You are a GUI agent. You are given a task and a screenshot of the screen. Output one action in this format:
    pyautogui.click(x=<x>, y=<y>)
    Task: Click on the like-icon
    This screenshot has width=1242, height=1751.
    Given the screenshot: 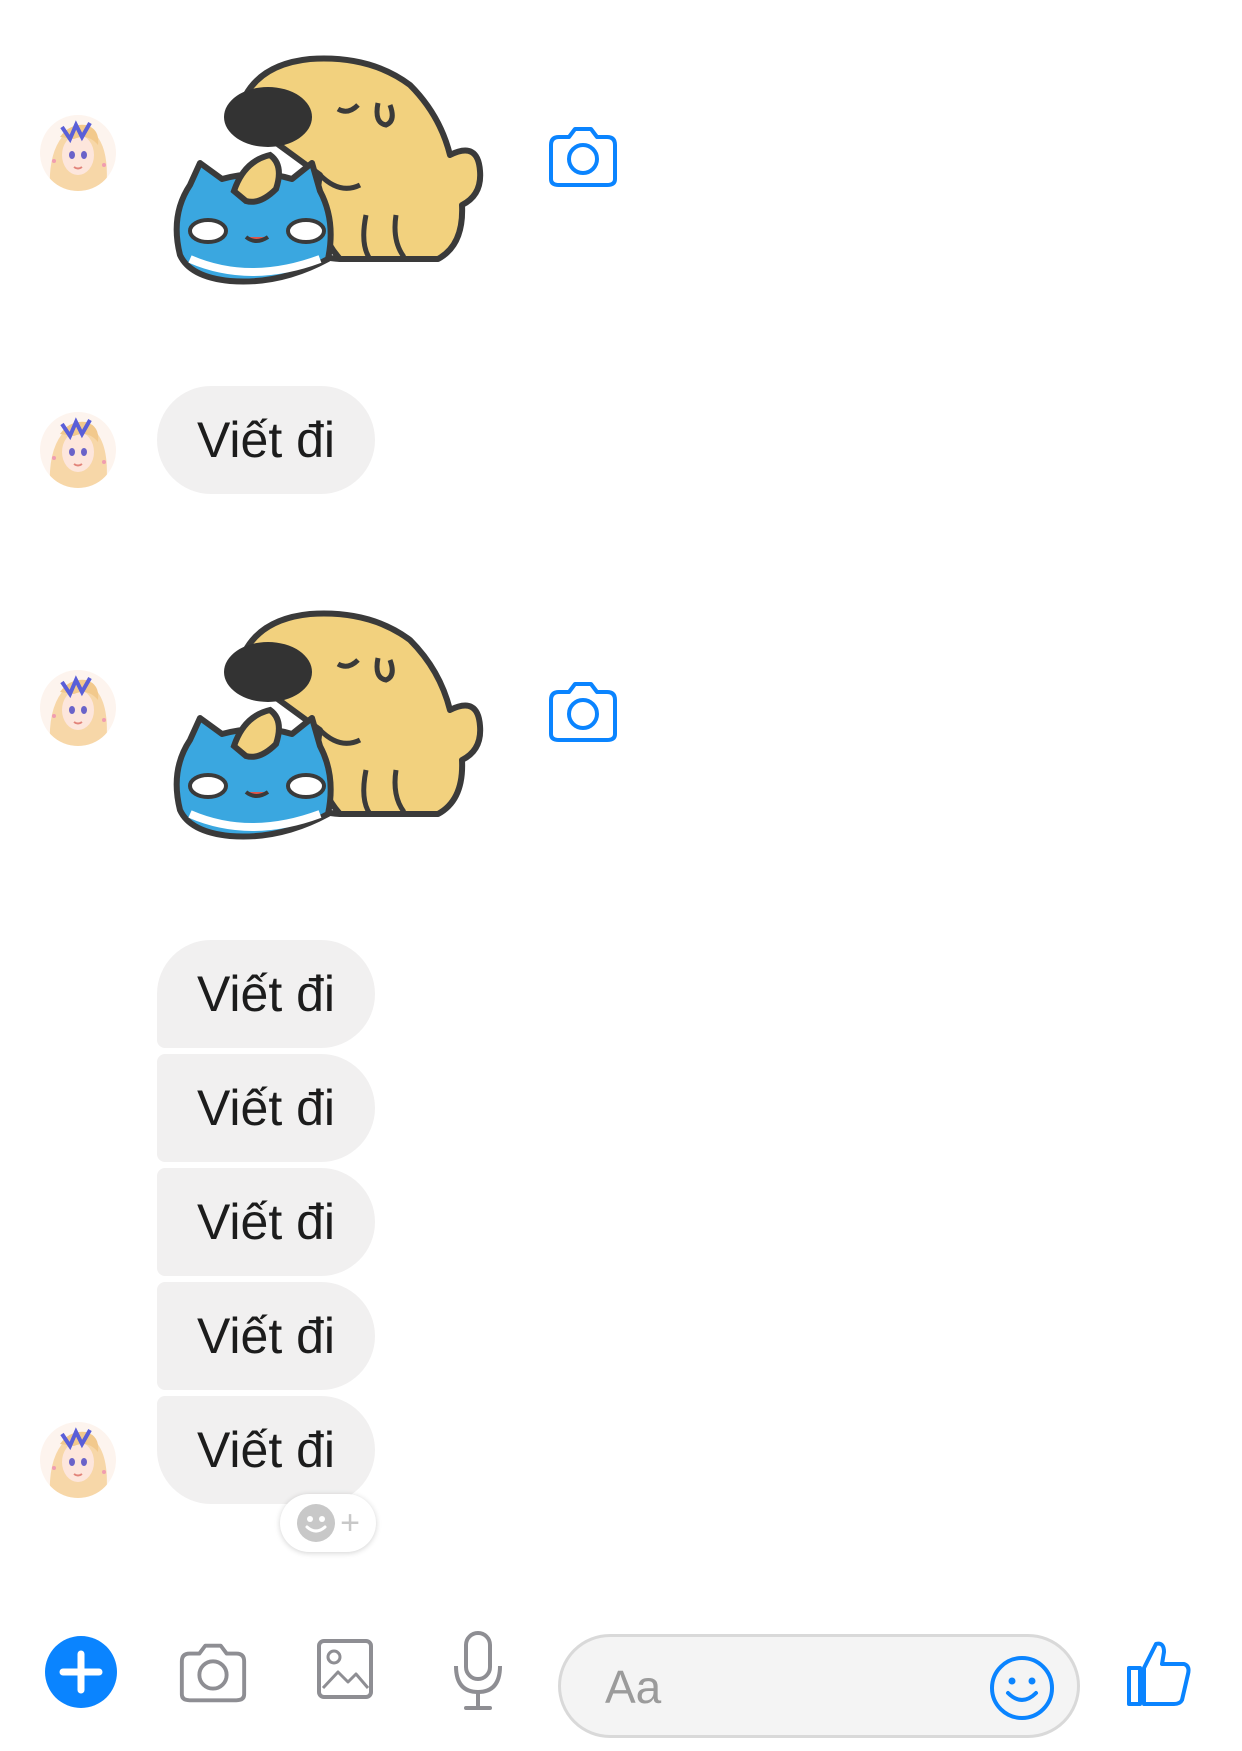 What is the action you would take?
    pyautogui.click(x=1159, y=1673)
    